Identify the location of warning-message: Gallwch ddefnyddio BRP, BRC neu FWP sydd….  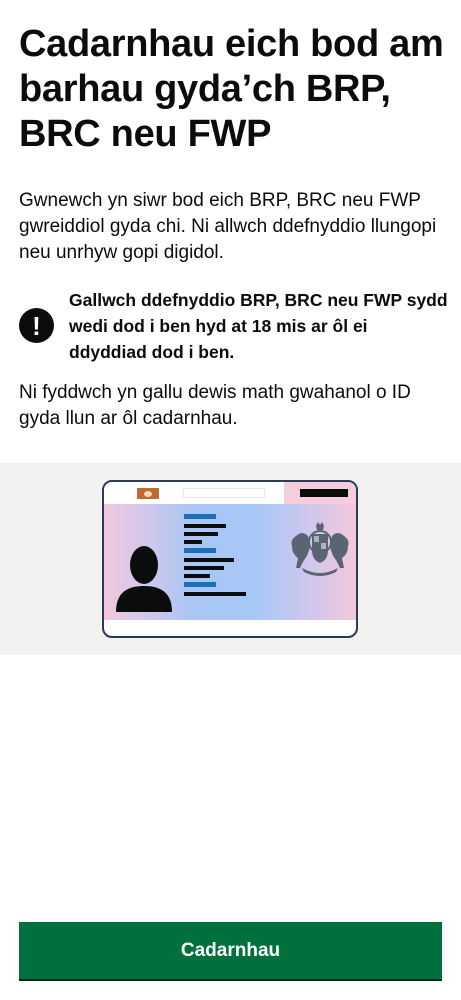
(258, 326).